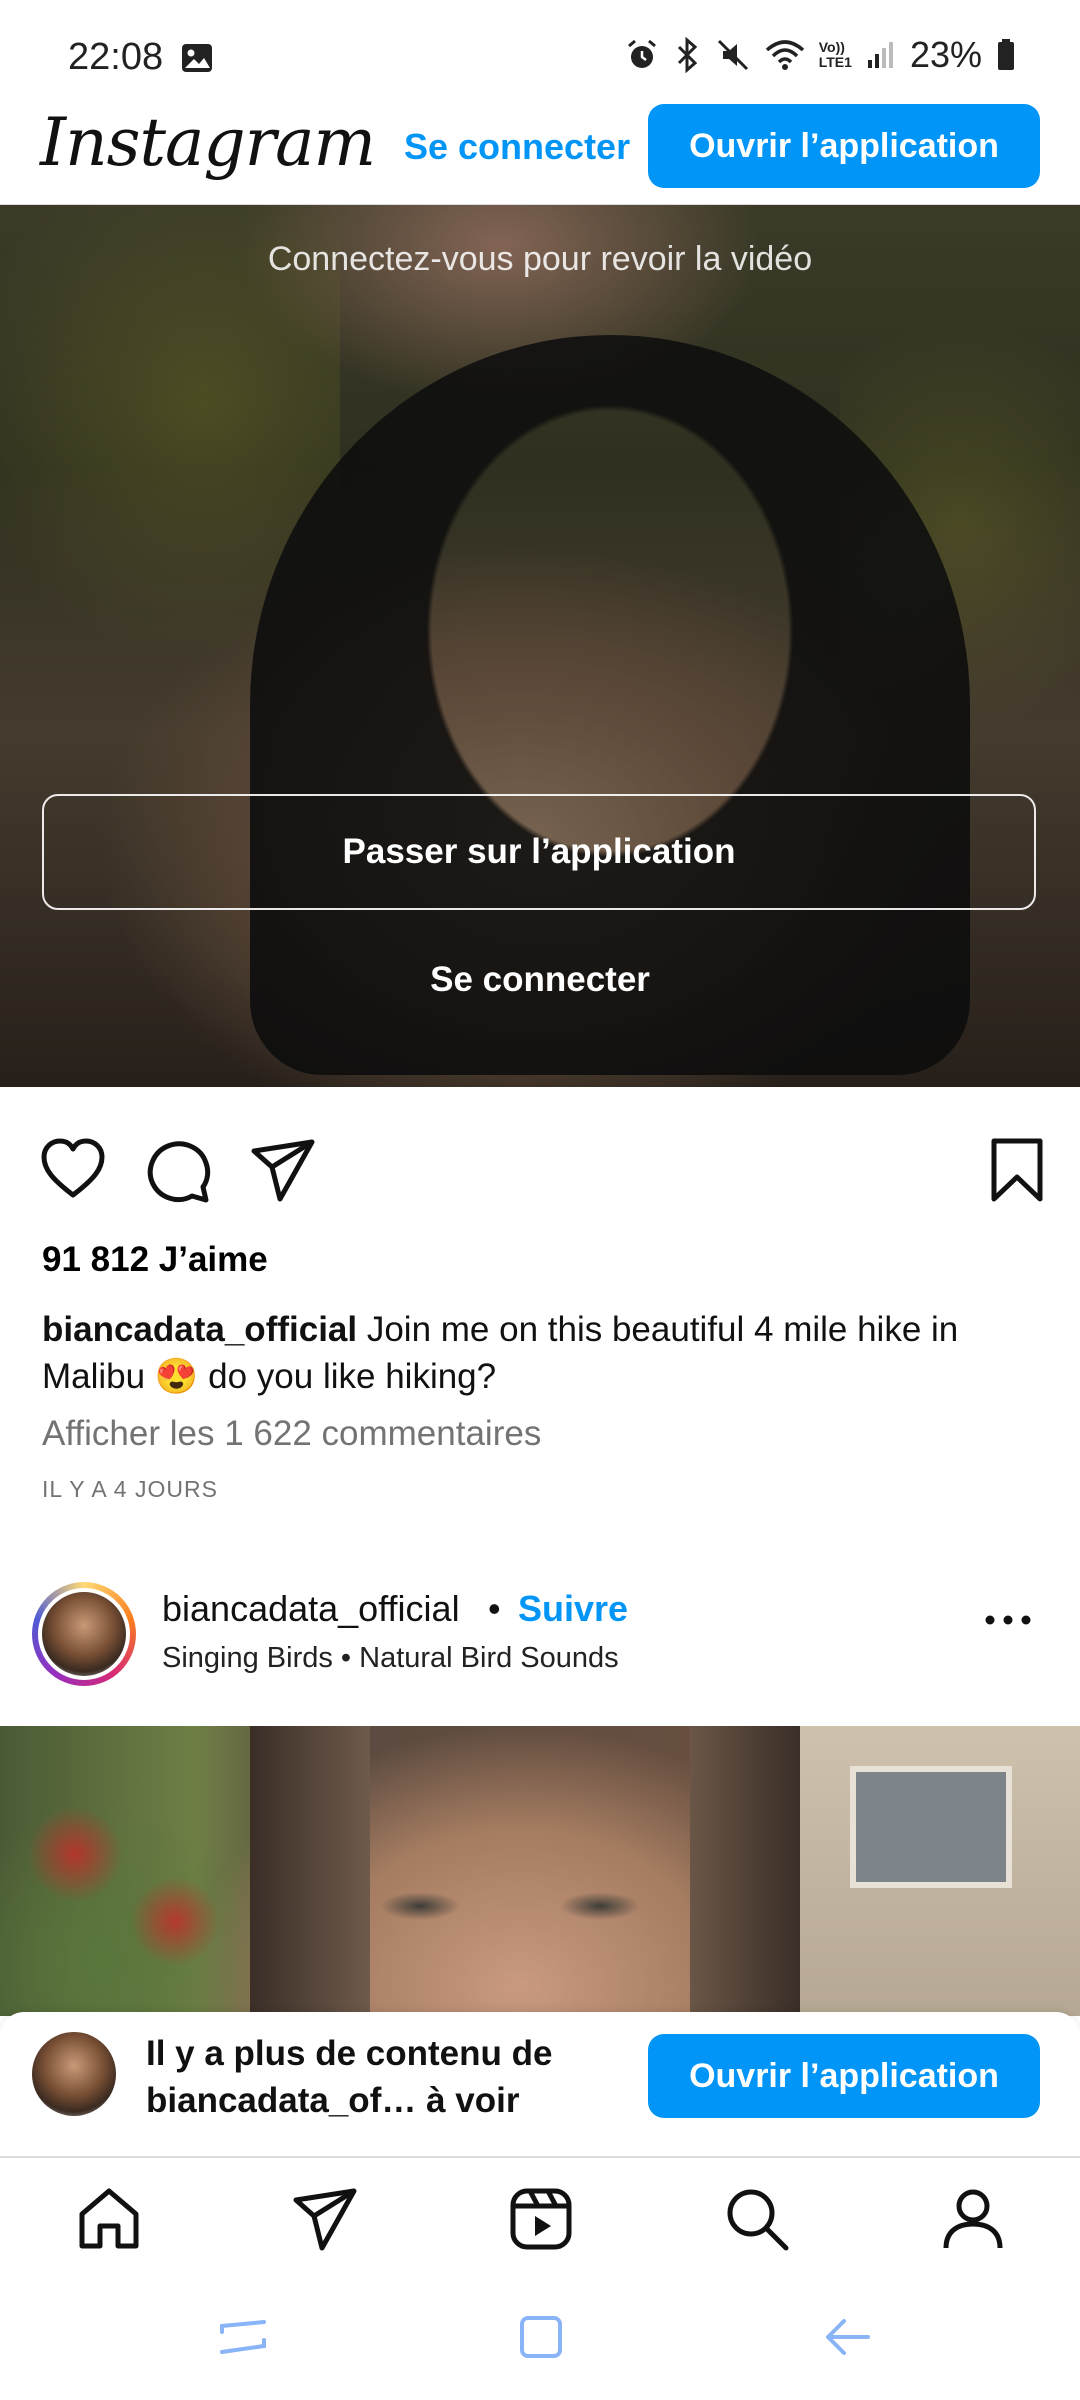 The image size is (1080, 2400). Describe the element at coordinates (179, 1170) in the screenshot. I see `comment-icon` at that location.